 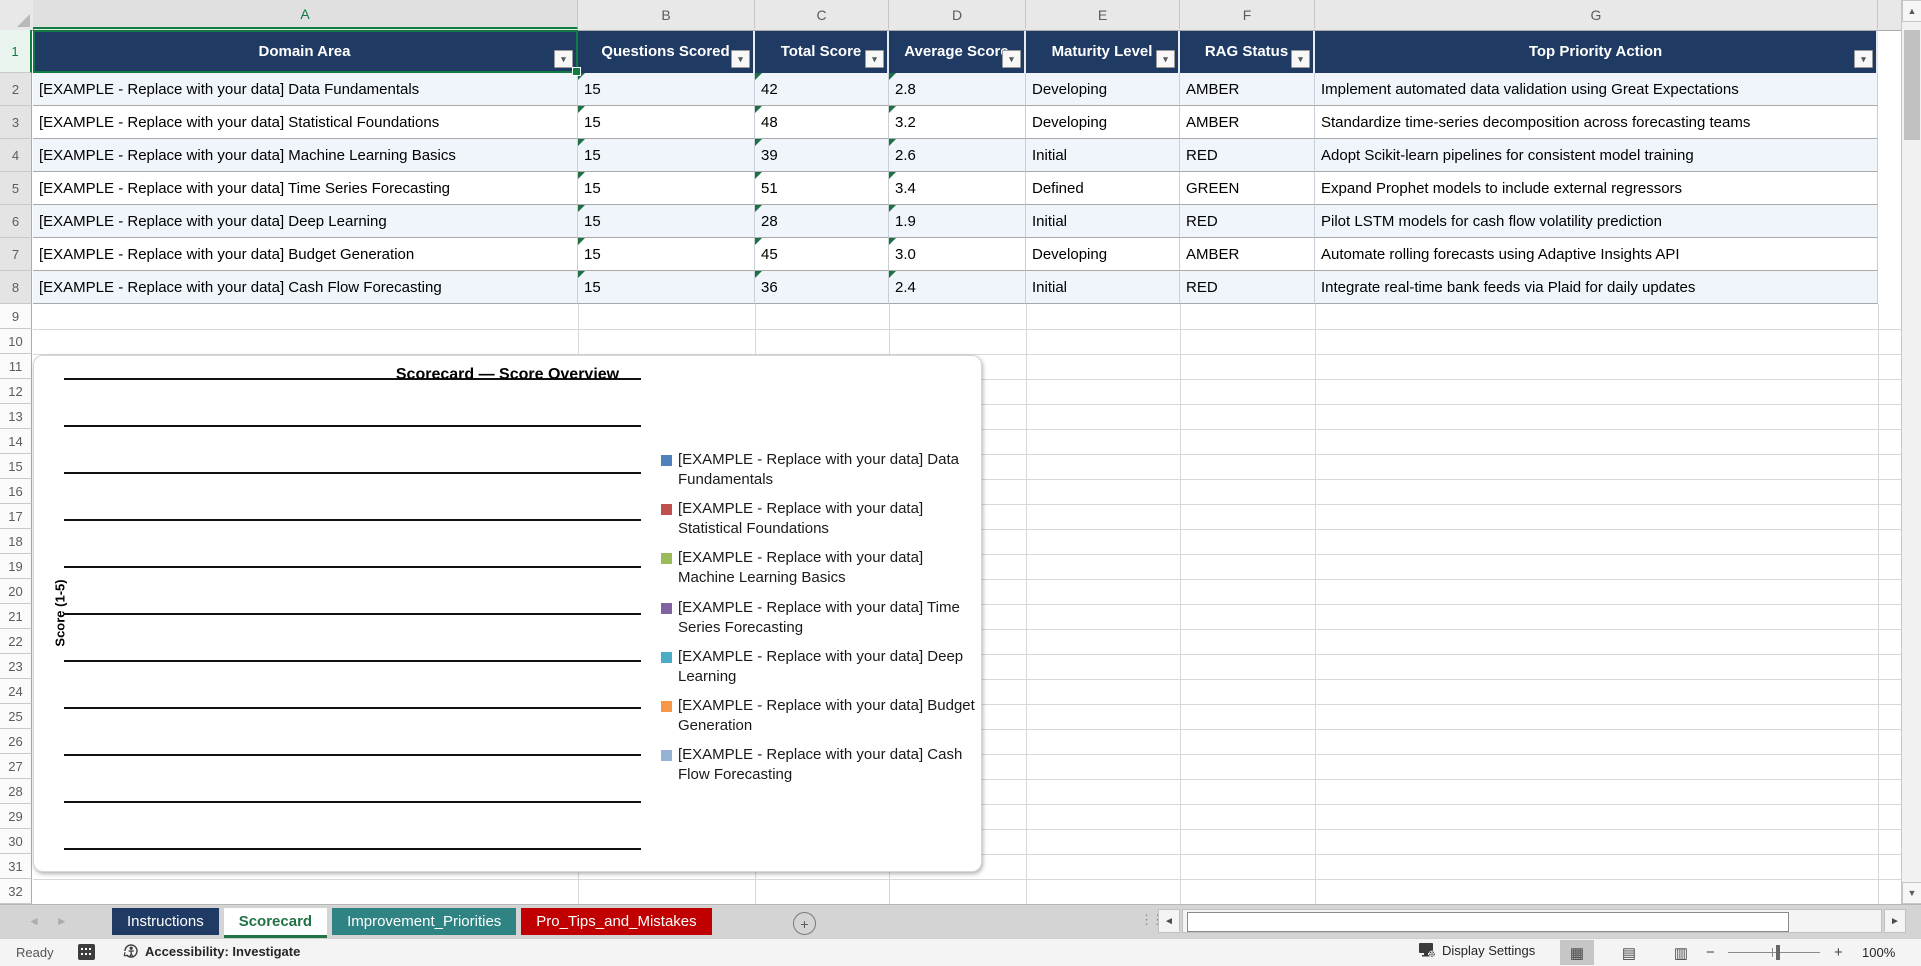 I want to click on cell-maturity-row7: Developing, so click(x=1103, y=254).